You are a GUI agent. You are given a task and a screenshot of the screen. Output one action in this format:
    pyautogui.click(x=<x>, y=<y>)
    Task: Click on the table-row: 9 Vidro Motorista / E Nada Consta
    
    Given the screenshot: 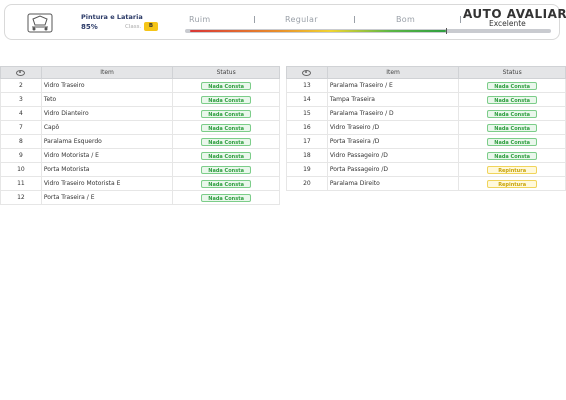 What is the action you would take?
    pyautogui.click(x=140, y=155)
    